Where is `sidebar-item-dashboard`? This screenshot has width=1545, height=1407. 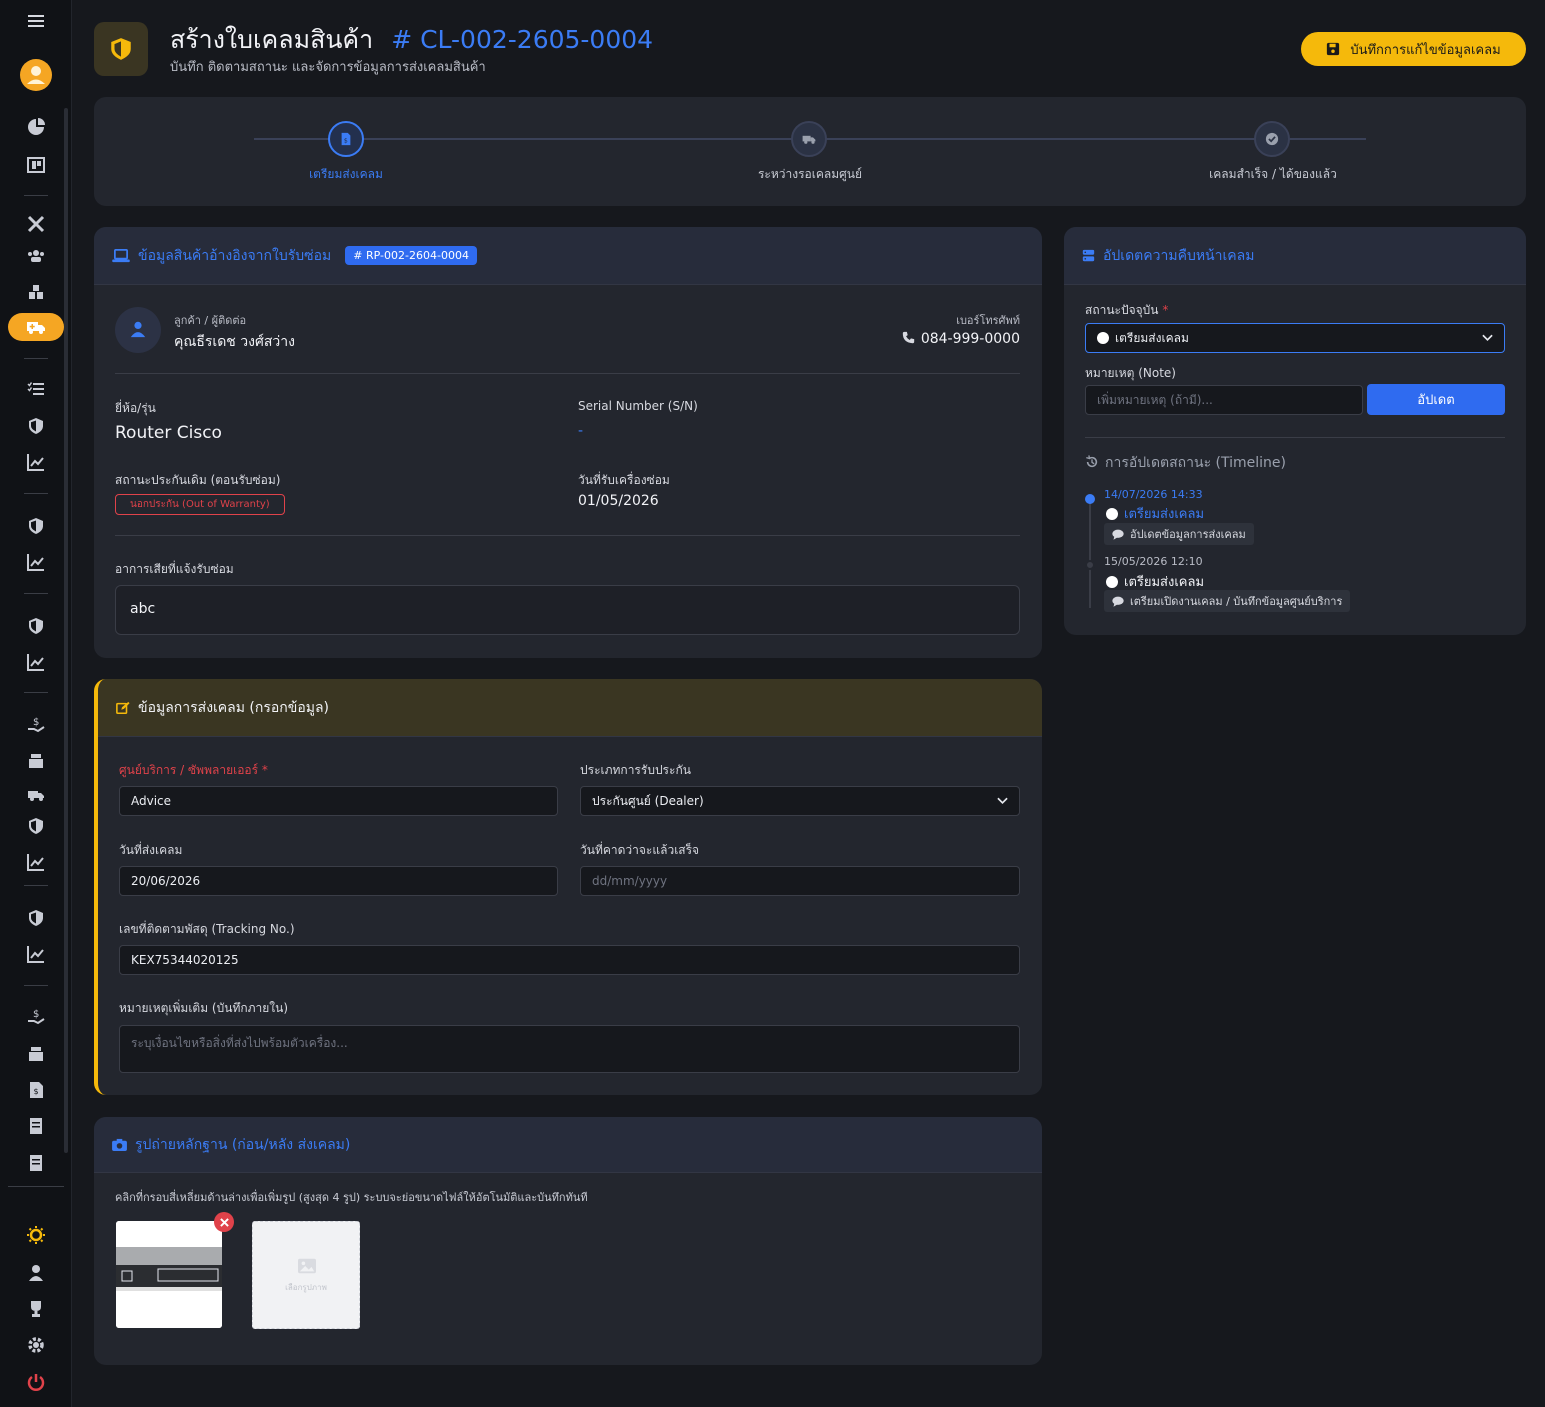
sidebar-item-dashboard is located at coordinates (36, 127).